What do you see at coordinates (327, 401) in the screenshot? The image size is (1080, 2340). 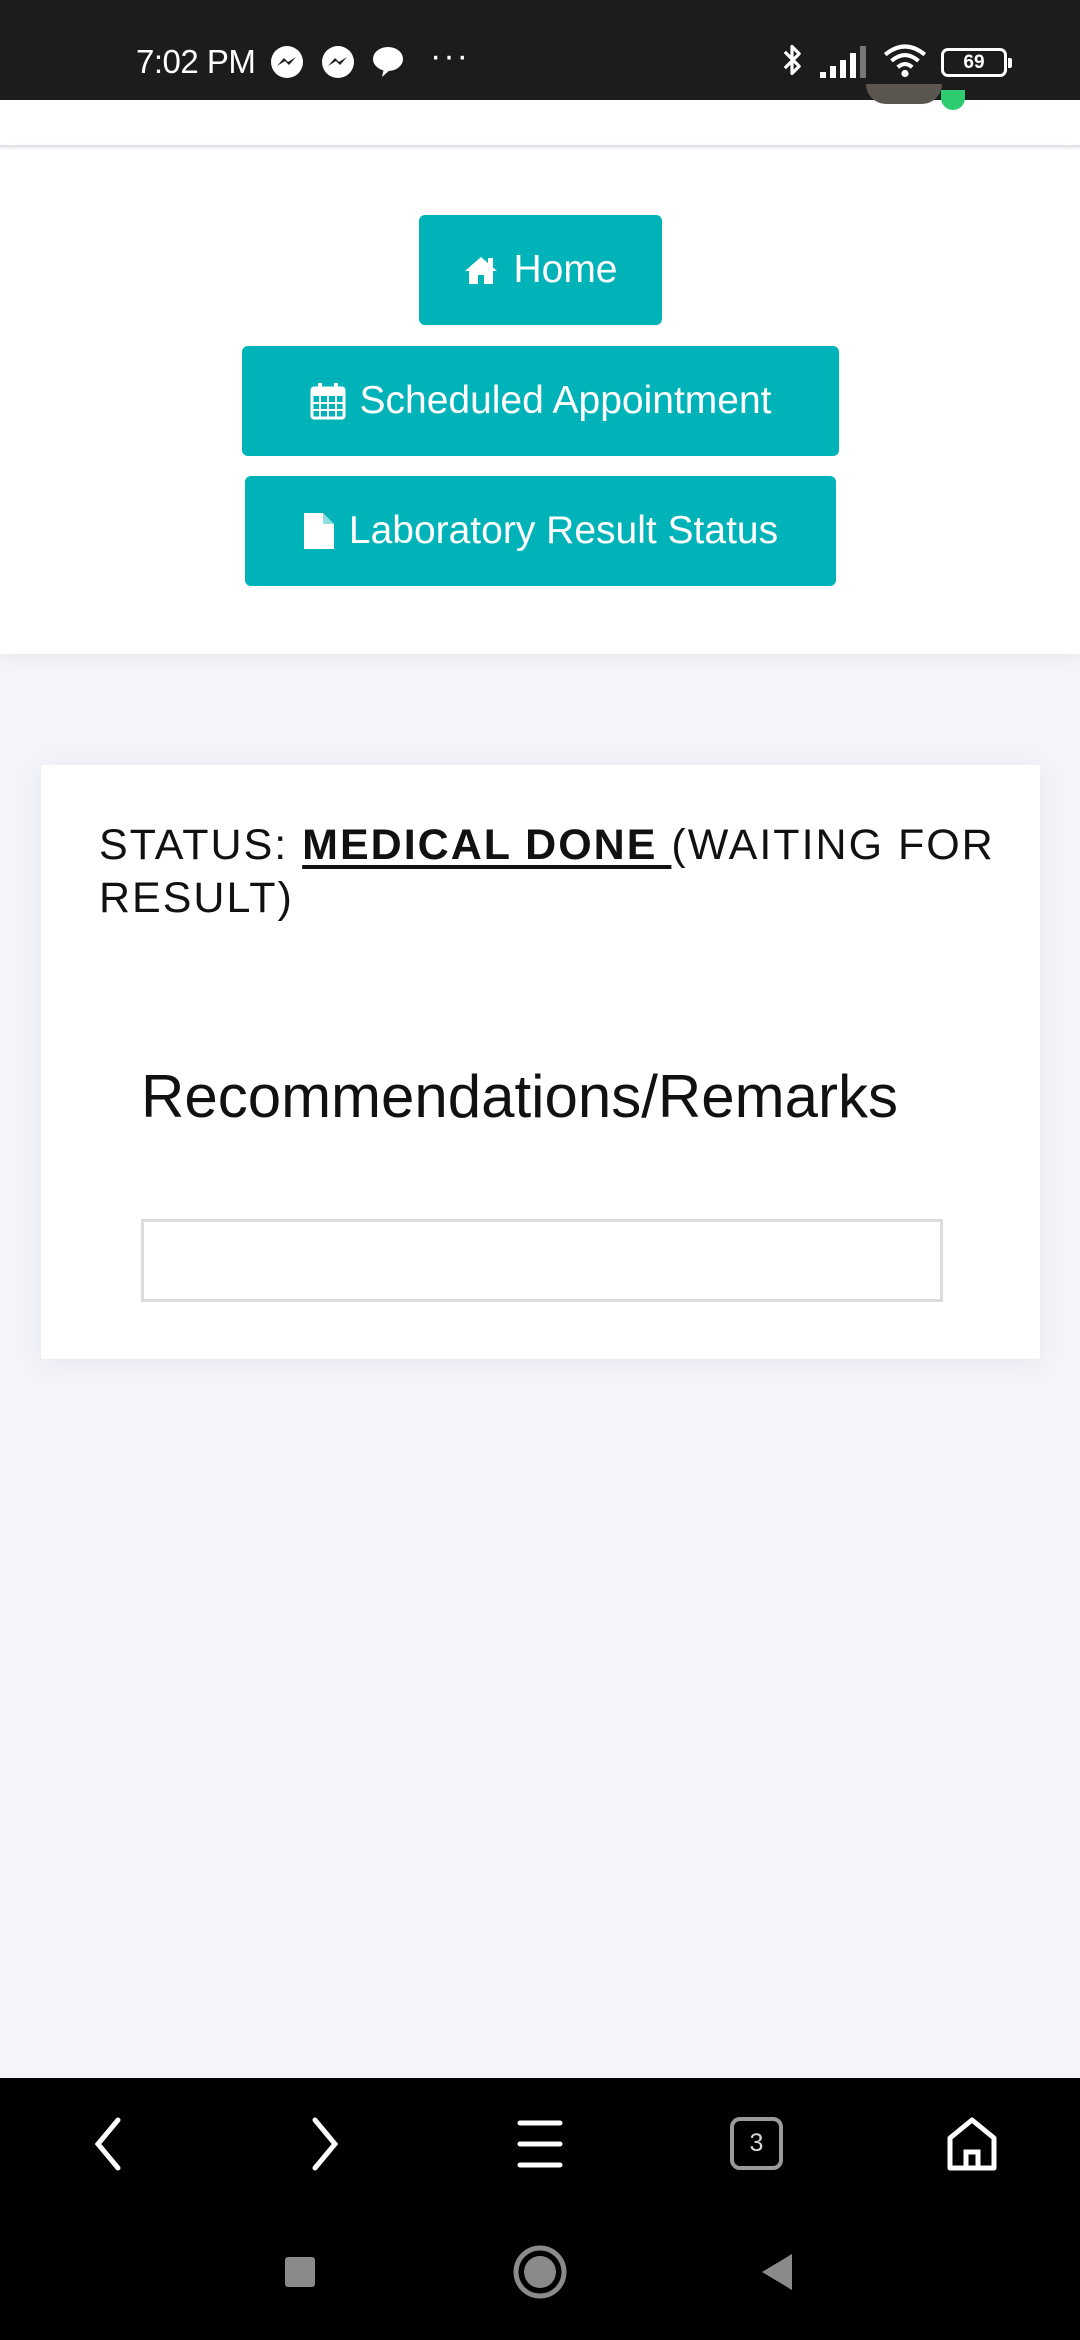 I see `calendar-icon` at bounding box center [327, 401].